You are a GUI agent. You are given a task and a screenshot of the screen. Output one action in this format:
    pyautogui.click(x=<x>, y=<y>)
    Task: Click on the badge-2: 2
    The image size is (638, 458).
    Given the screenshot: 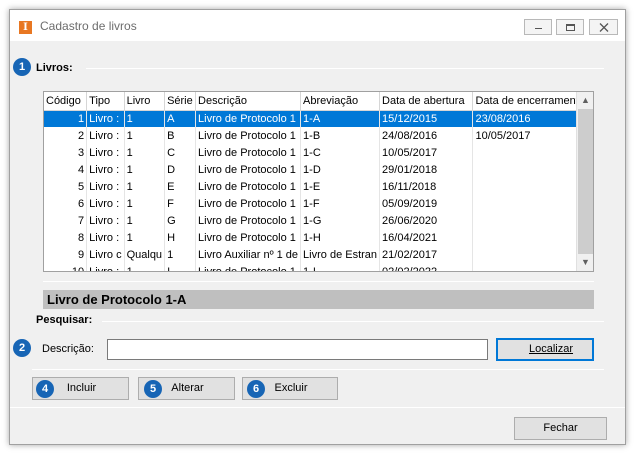 What is the action you would take?
    pyautogui.click(x=22, y=348)
    